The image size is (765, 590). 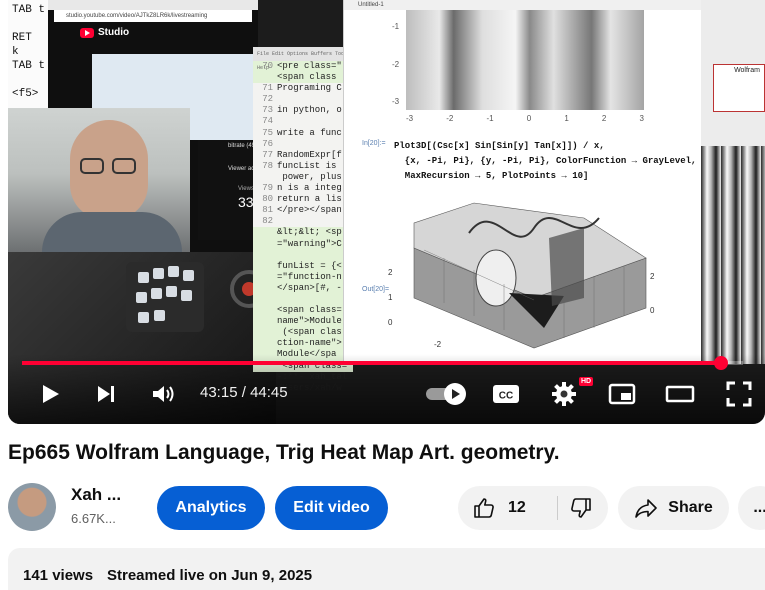 What do you see at coordinates (269, 392) in the screenshot?
I see `duration: 44:45` at bounding box center [269, 392].